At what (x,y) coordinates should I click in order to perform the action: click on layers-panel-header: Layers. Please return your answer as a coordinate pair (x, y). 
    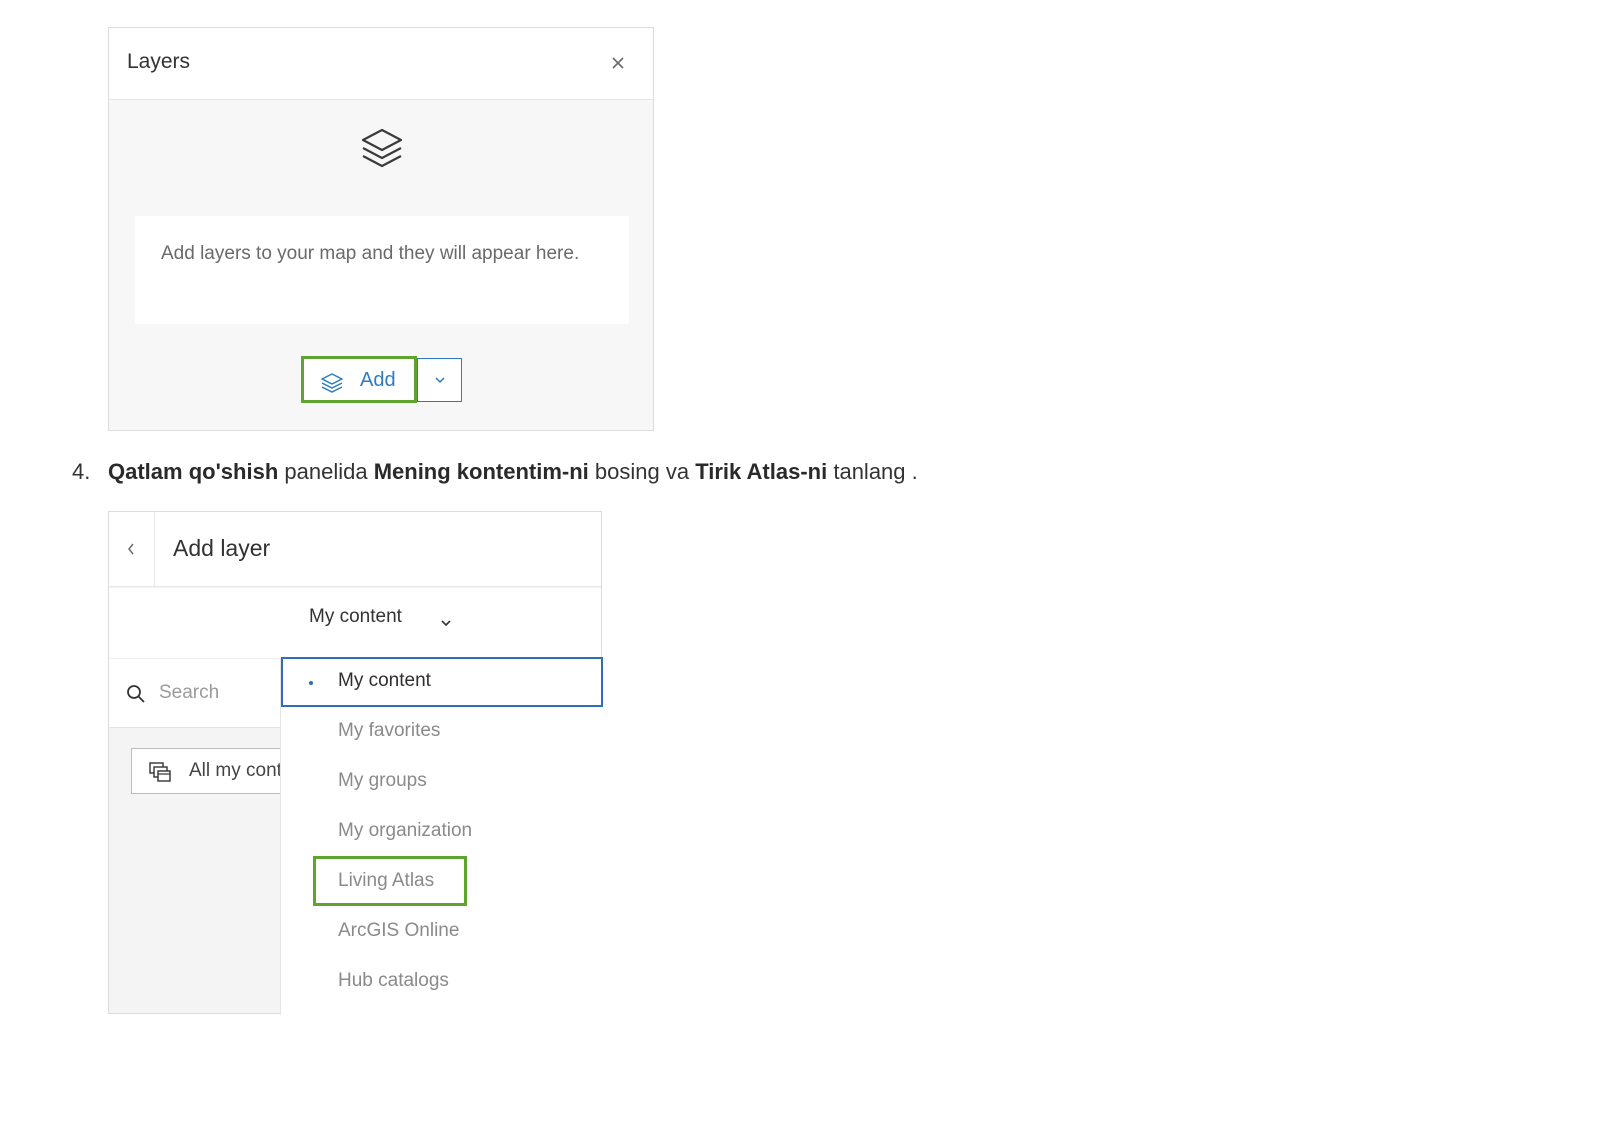
    Looking at the image, I should click on (381, 64).